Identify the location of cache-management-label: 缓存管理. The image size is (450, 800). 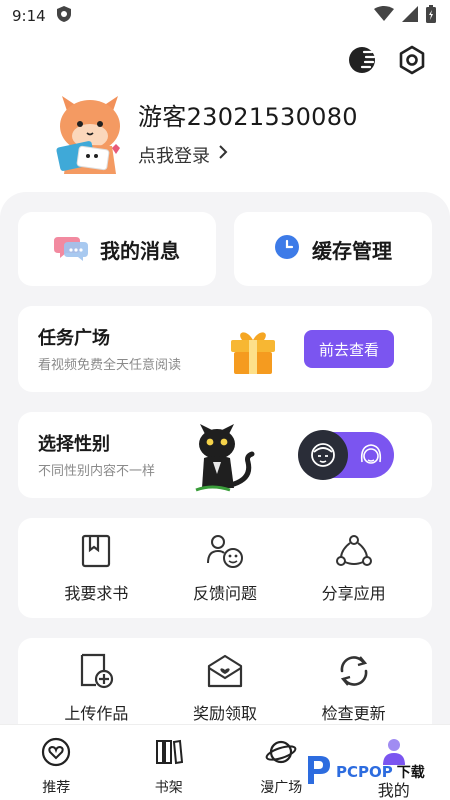
(352, 250).